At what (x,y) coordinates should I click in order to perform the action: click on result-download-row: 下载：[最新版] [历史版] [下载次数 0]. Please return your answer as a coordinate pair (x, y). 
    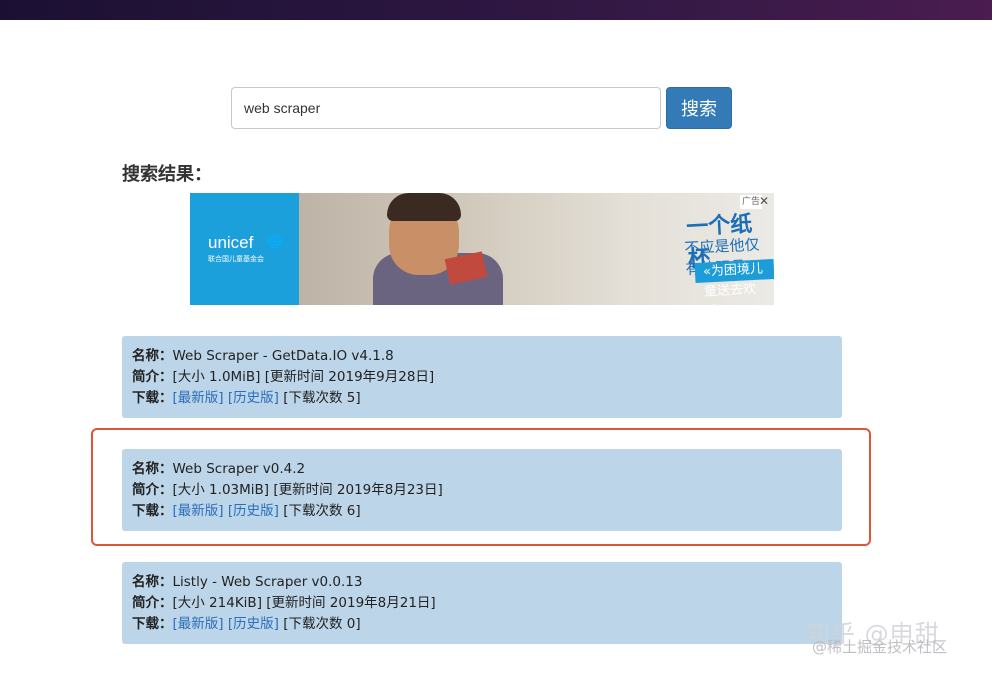
    Looking at the image, I should click on (482, 624).